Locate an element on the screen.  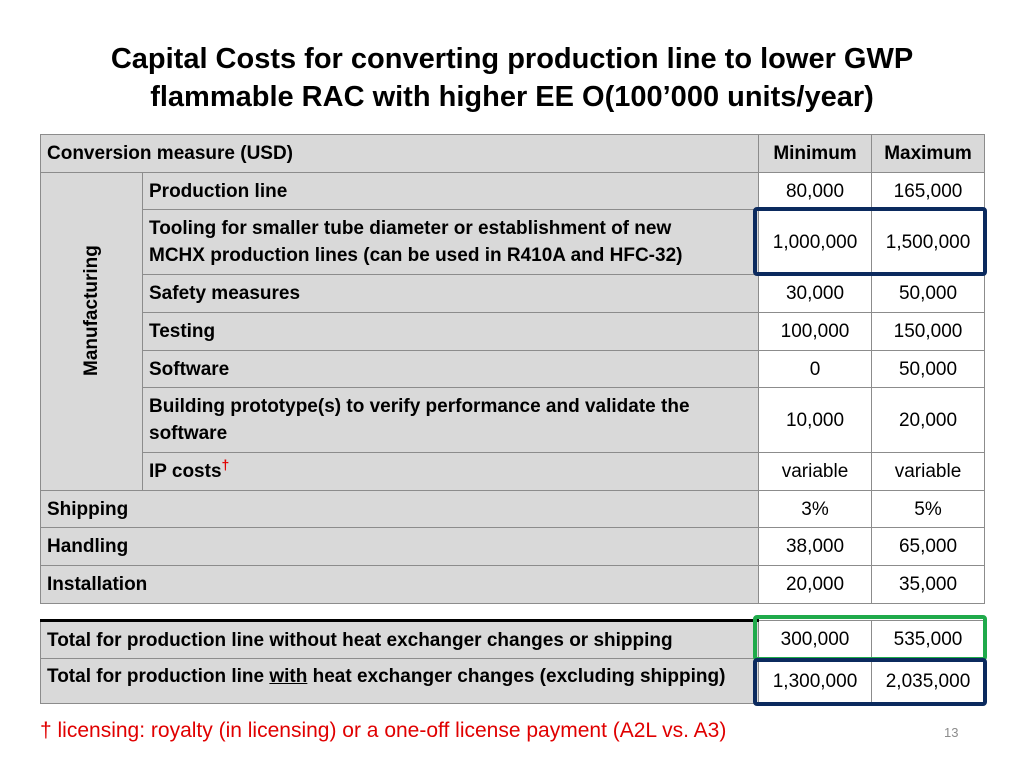
row-label-line-2: software is located at coordinates (188, 433).